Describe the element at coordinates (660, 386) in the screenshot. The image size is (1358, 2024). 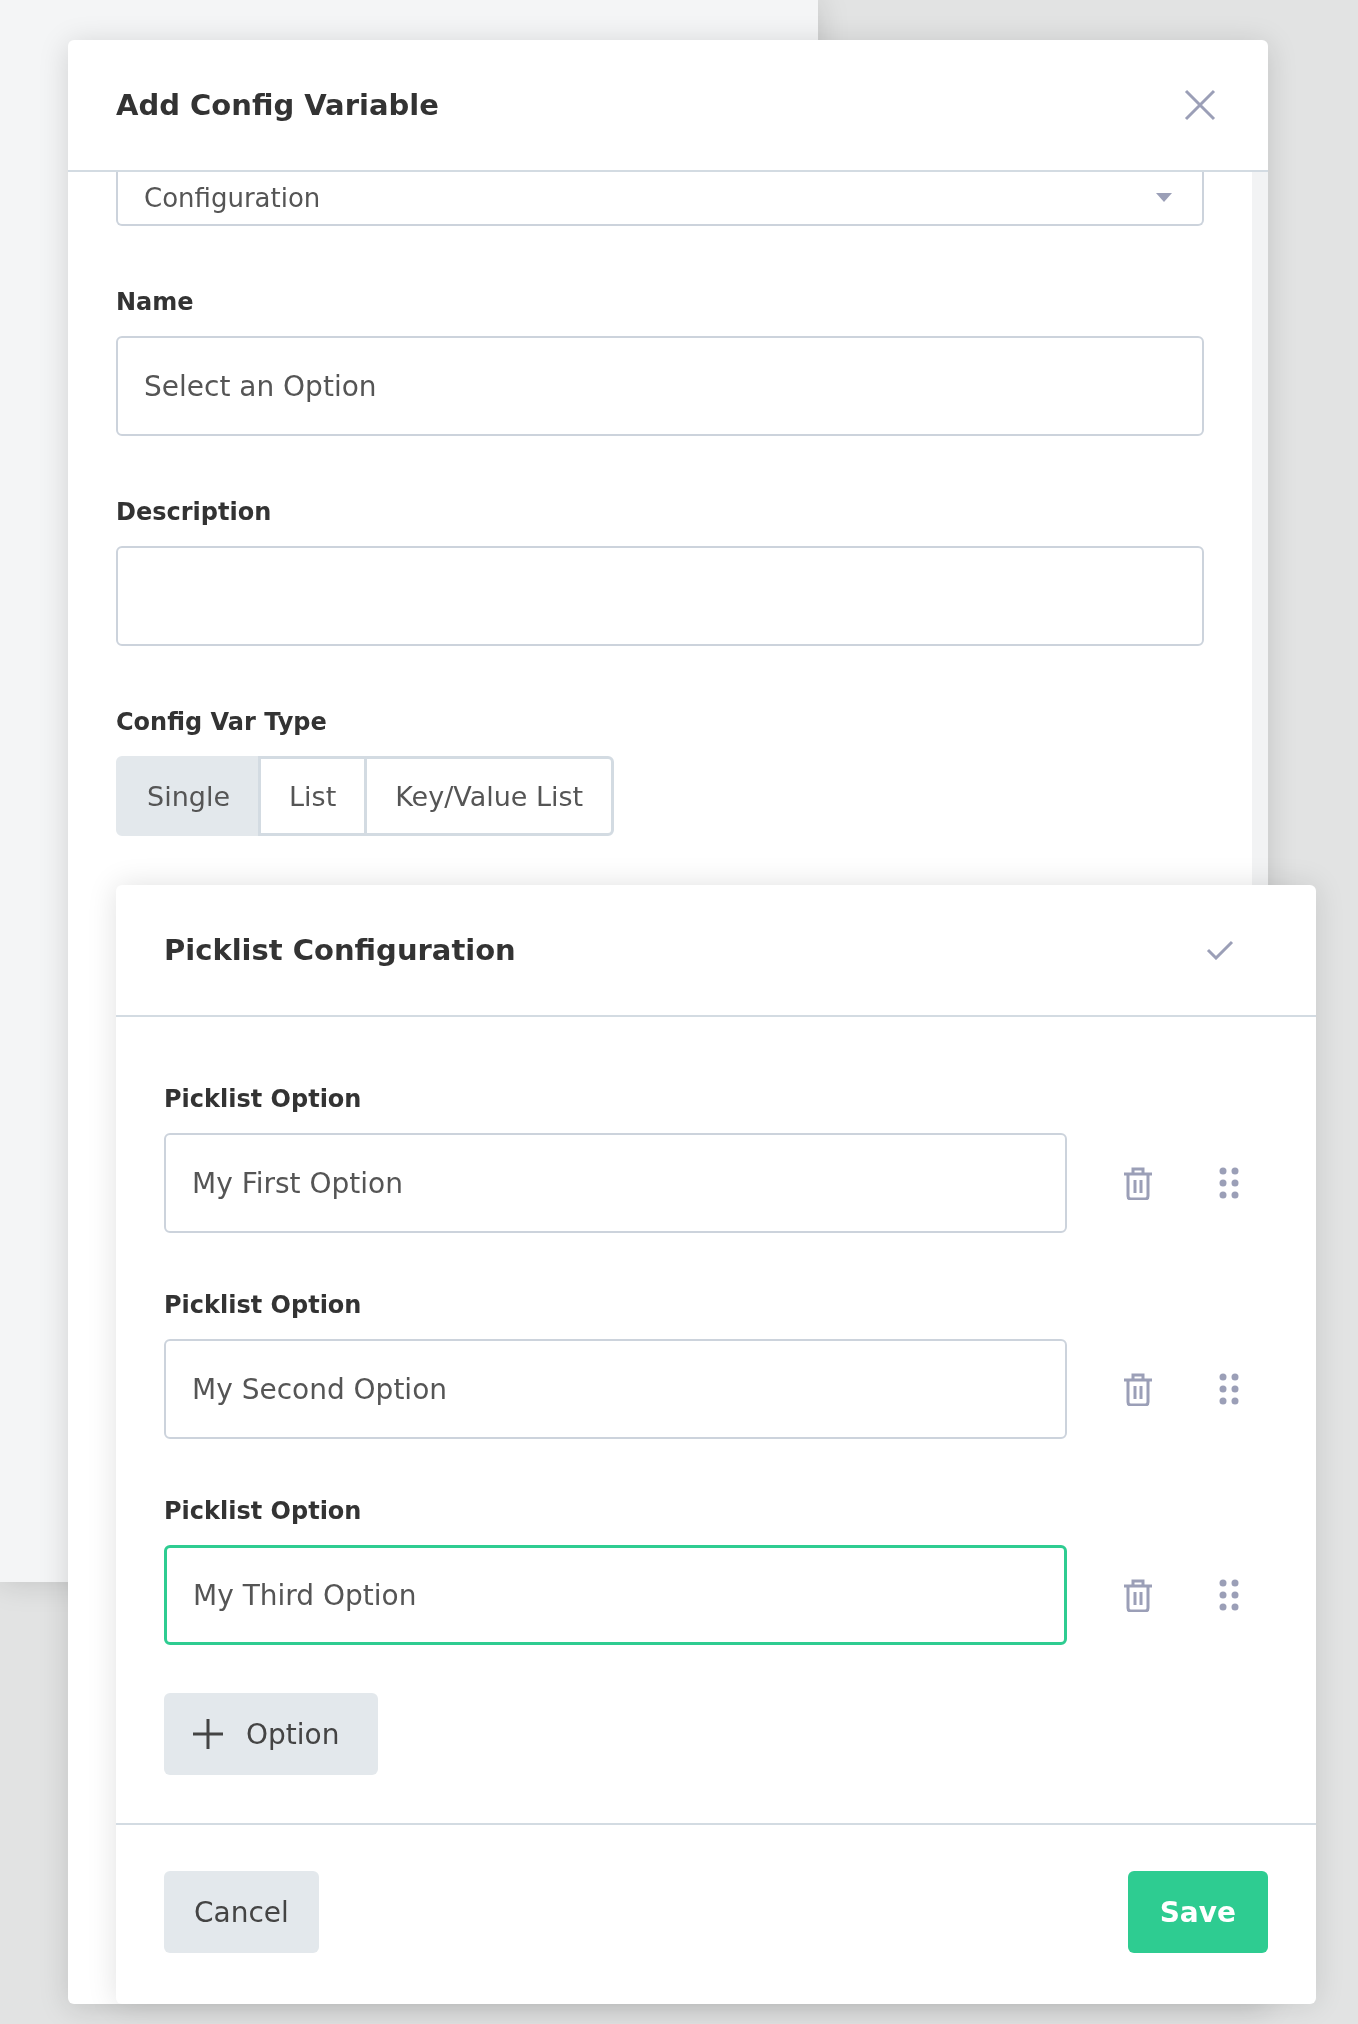
I see `name-field: Select an Option` at that location.